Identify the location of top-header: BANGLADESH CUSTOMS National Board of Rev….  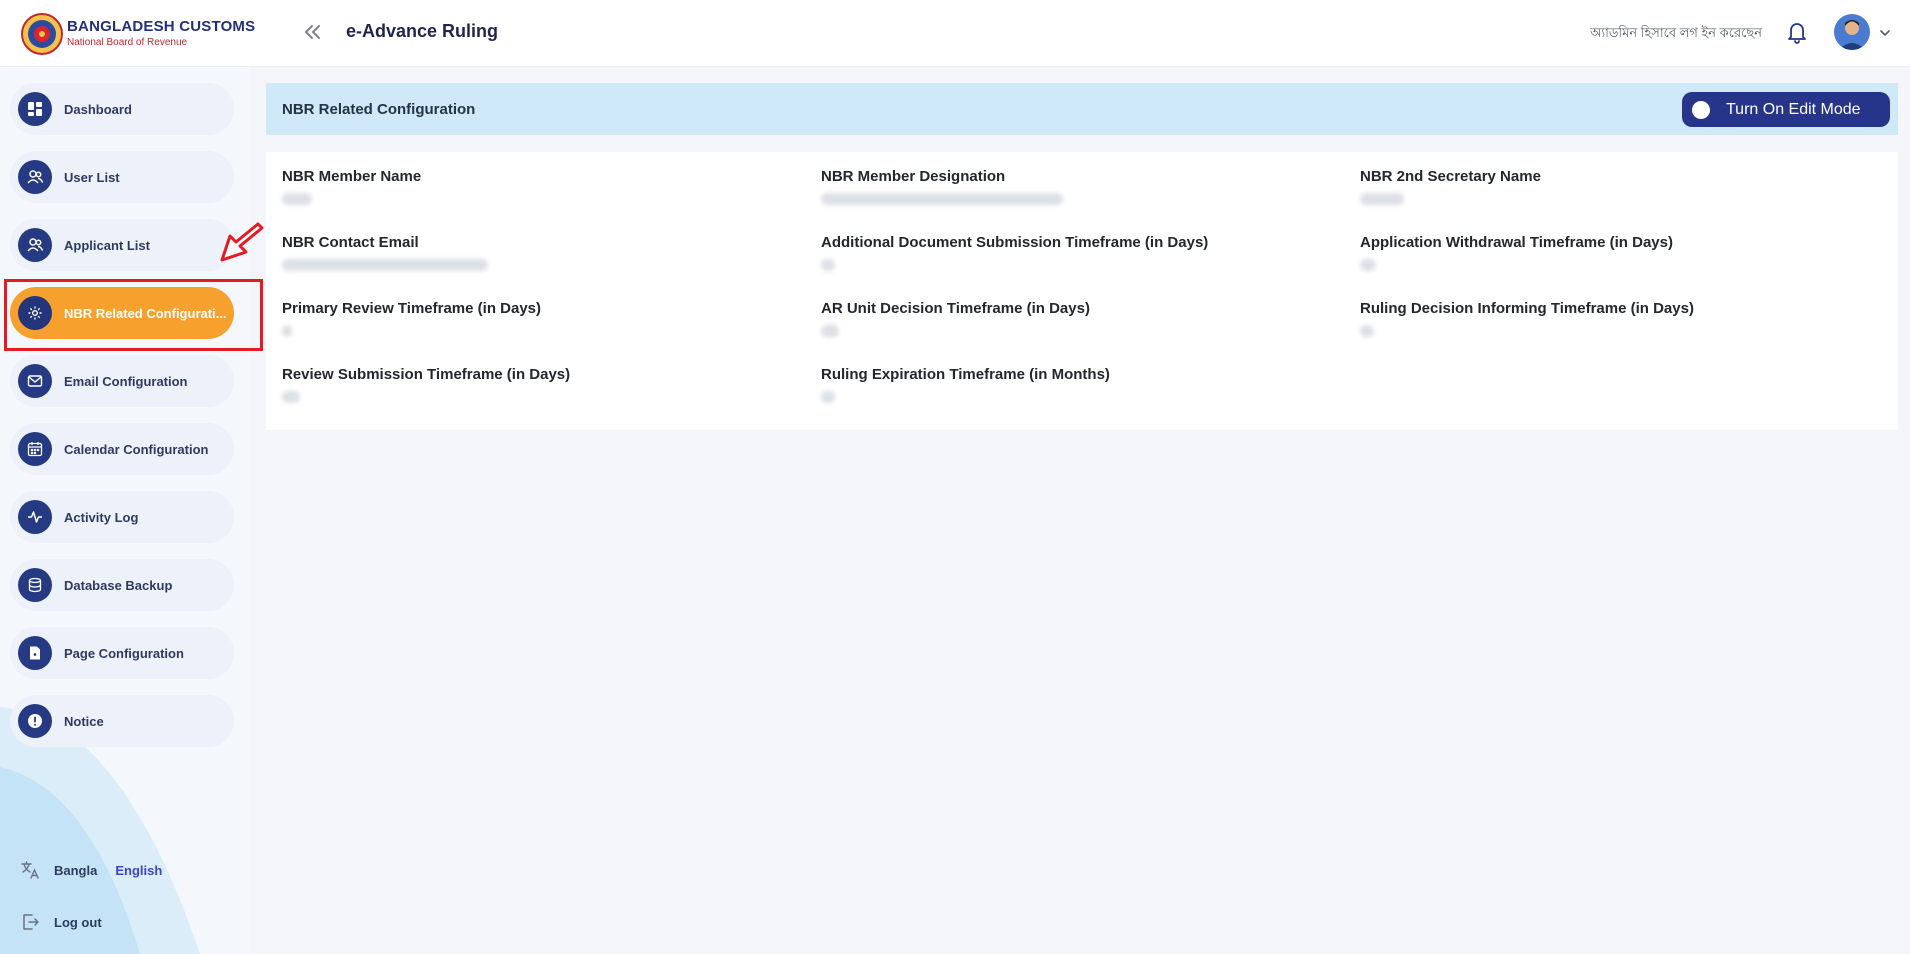
(955, 33).